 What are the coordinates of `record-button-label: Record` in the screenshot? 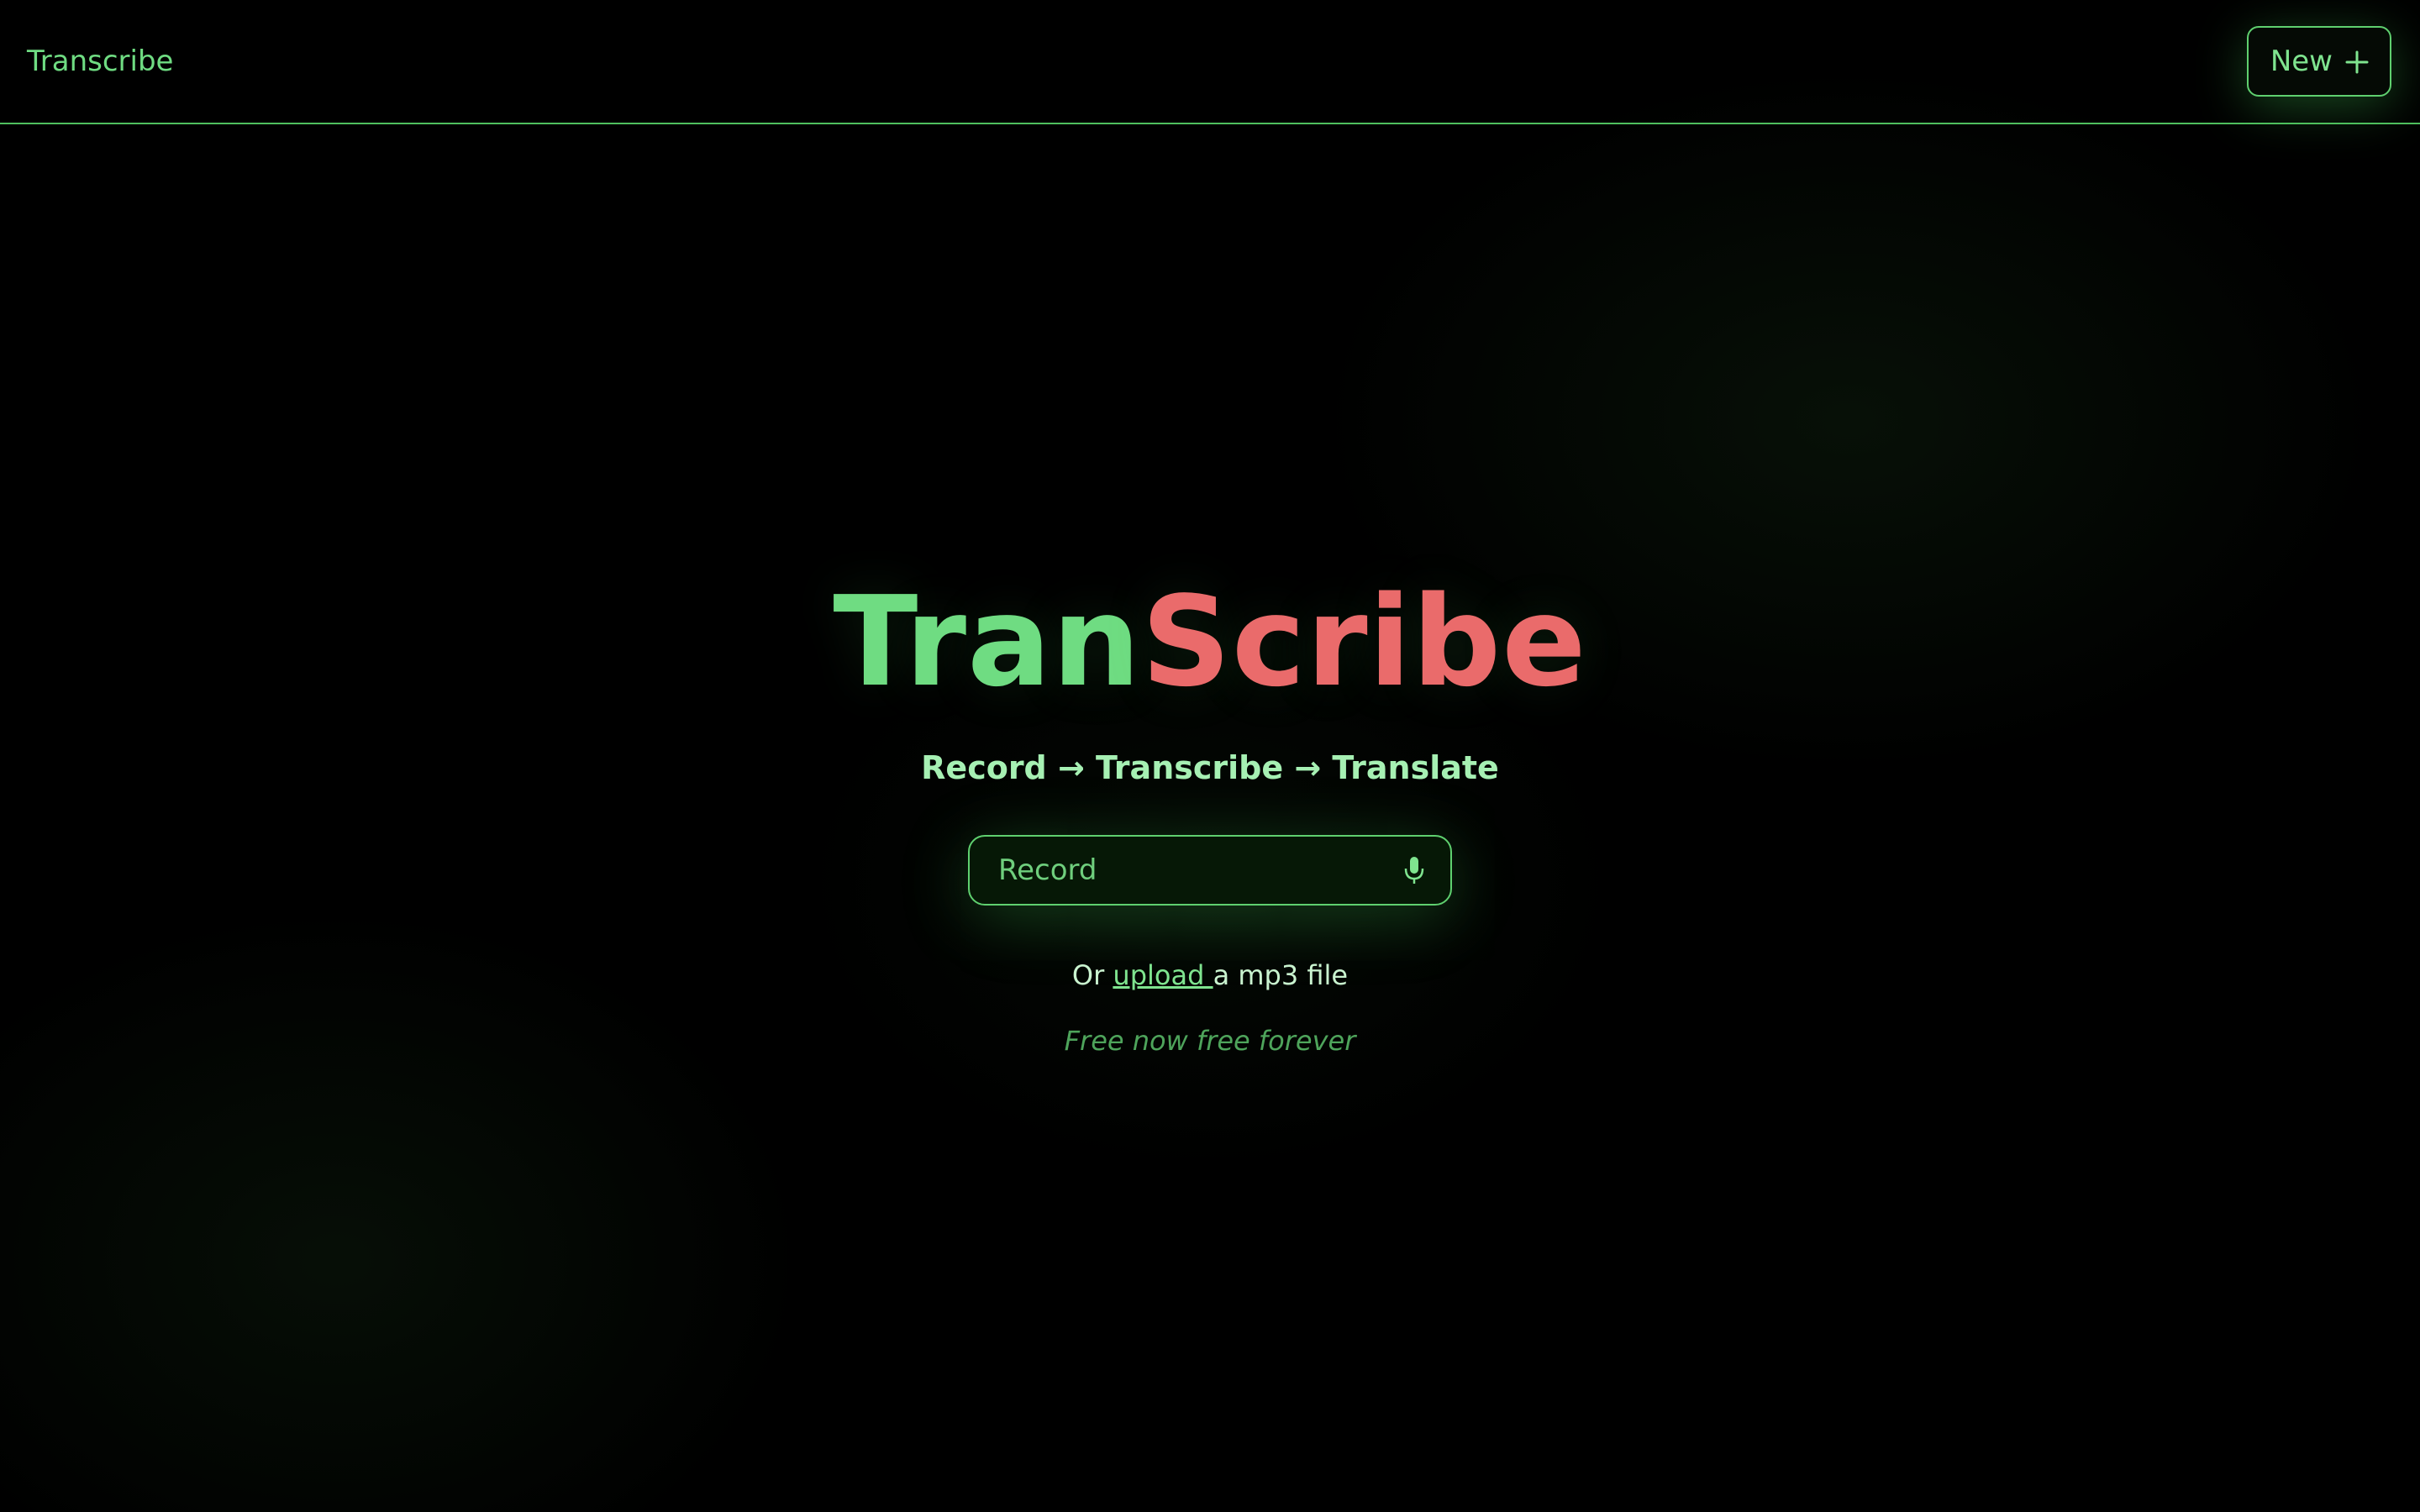 It's located at (1047, 870).